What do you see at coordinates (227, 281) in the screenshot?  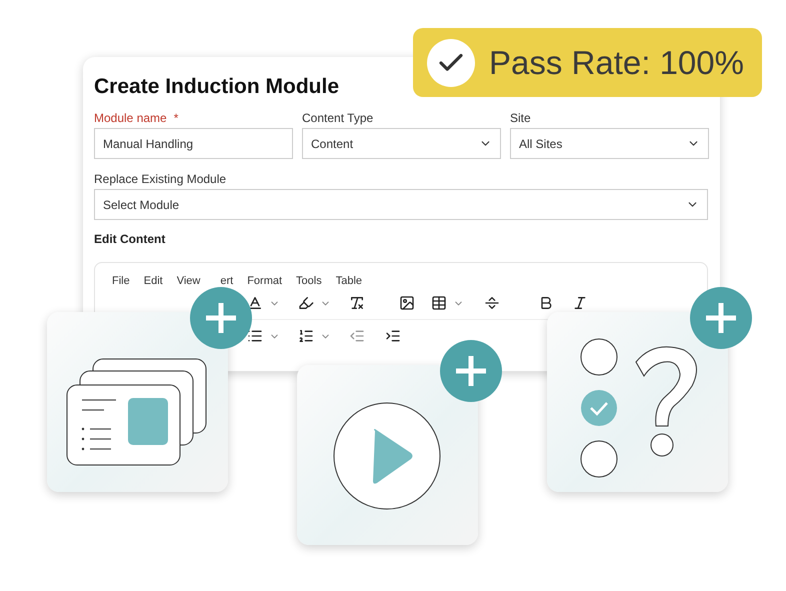 I see `menu-item: ert` at bounding box center [227, 281].